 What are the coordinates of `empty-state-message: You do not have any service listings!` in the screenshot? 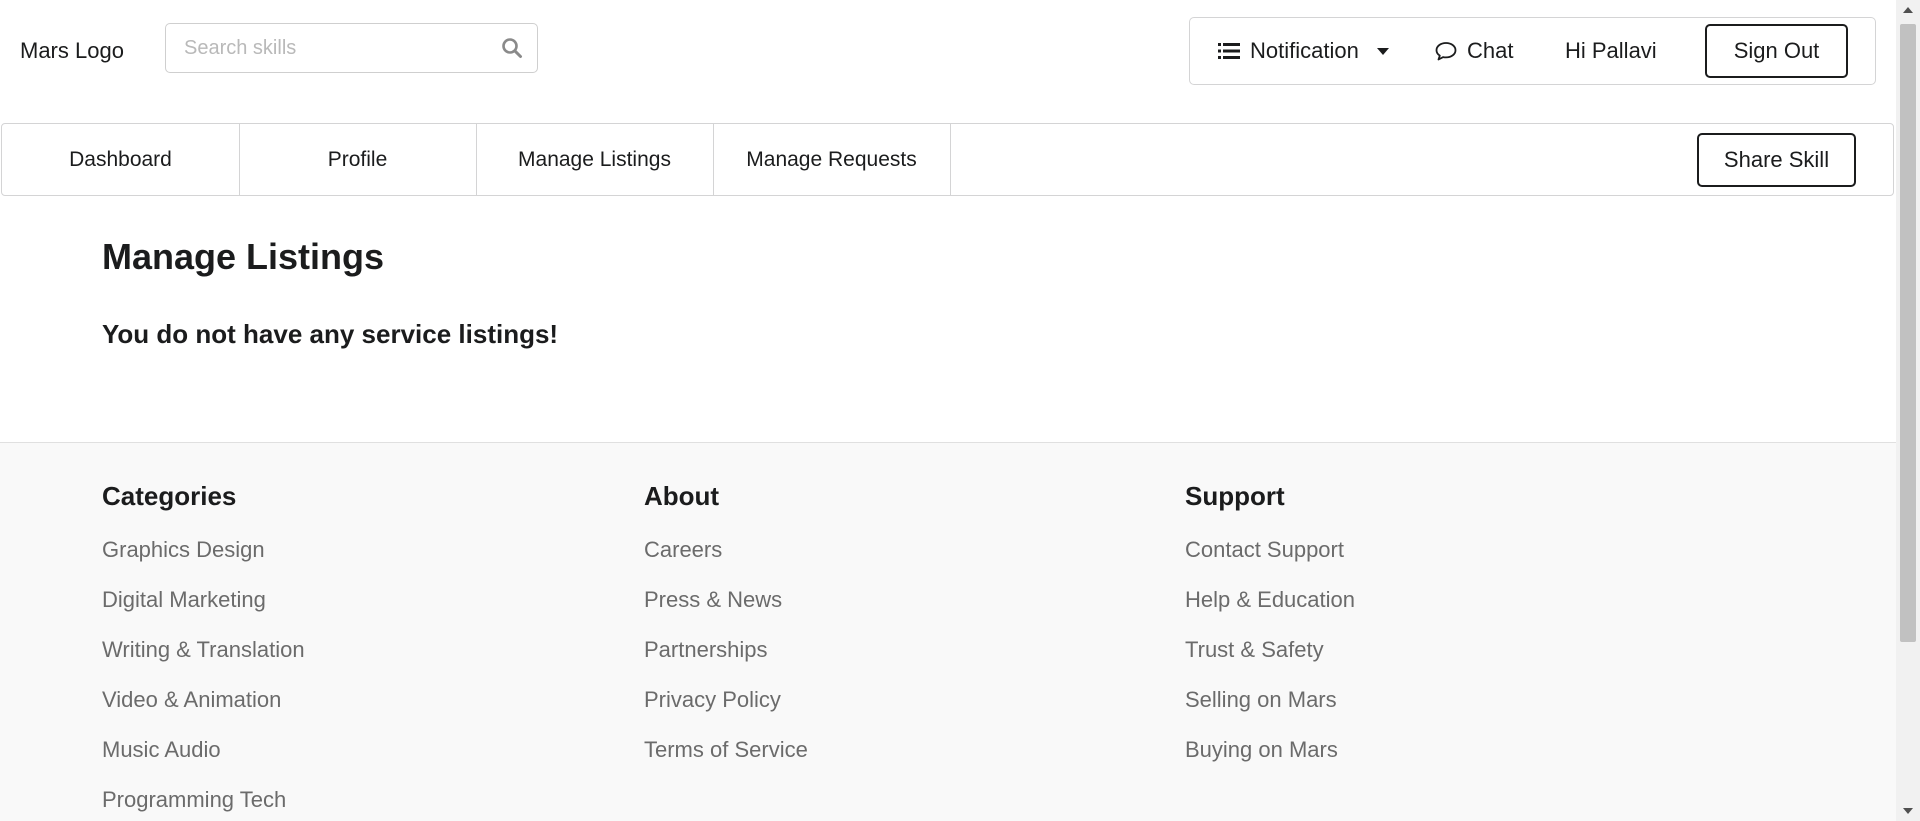 It's located at (330, 334).